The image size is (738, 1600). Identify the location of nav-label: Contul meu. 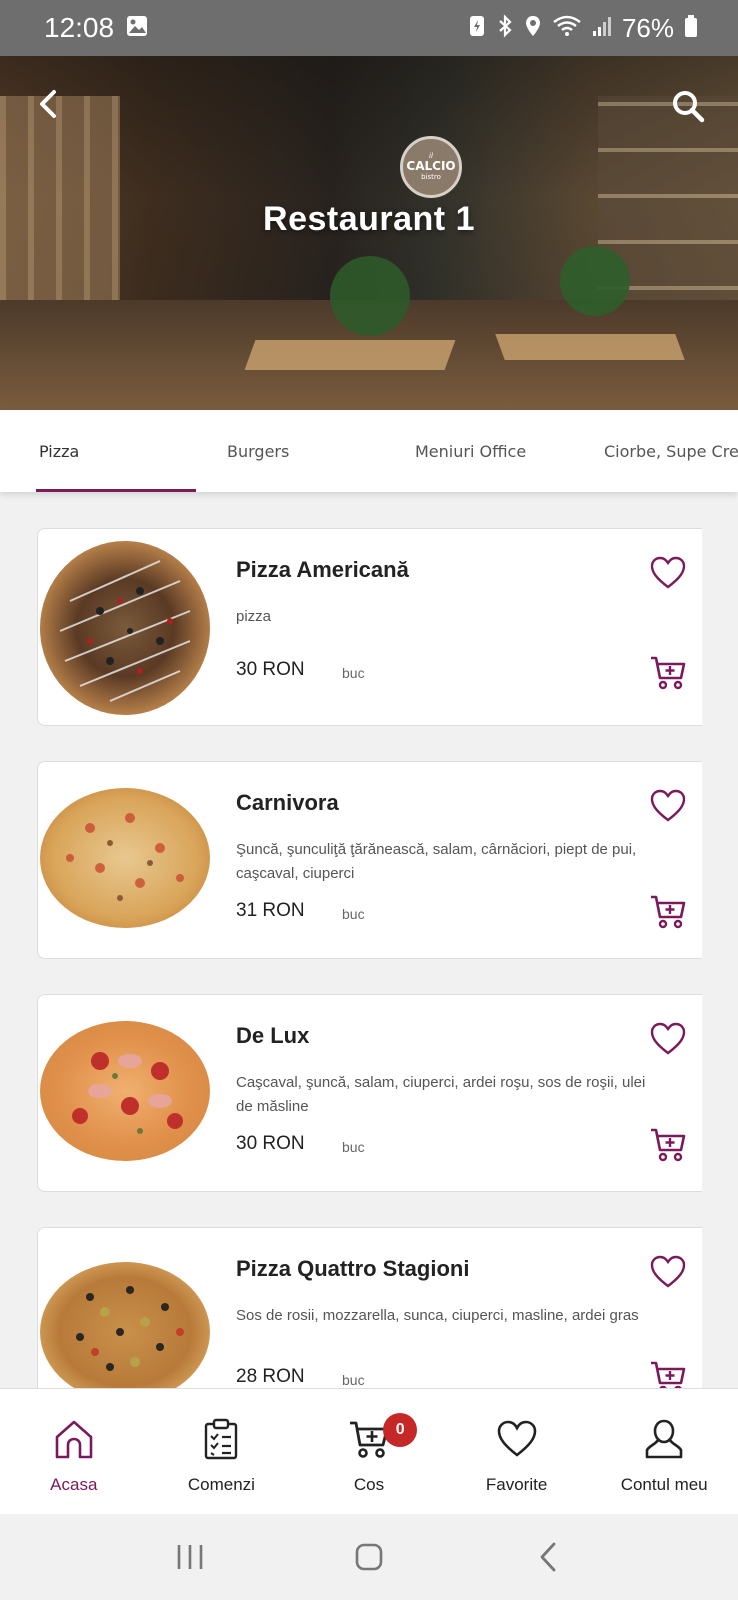
(664, 1484).